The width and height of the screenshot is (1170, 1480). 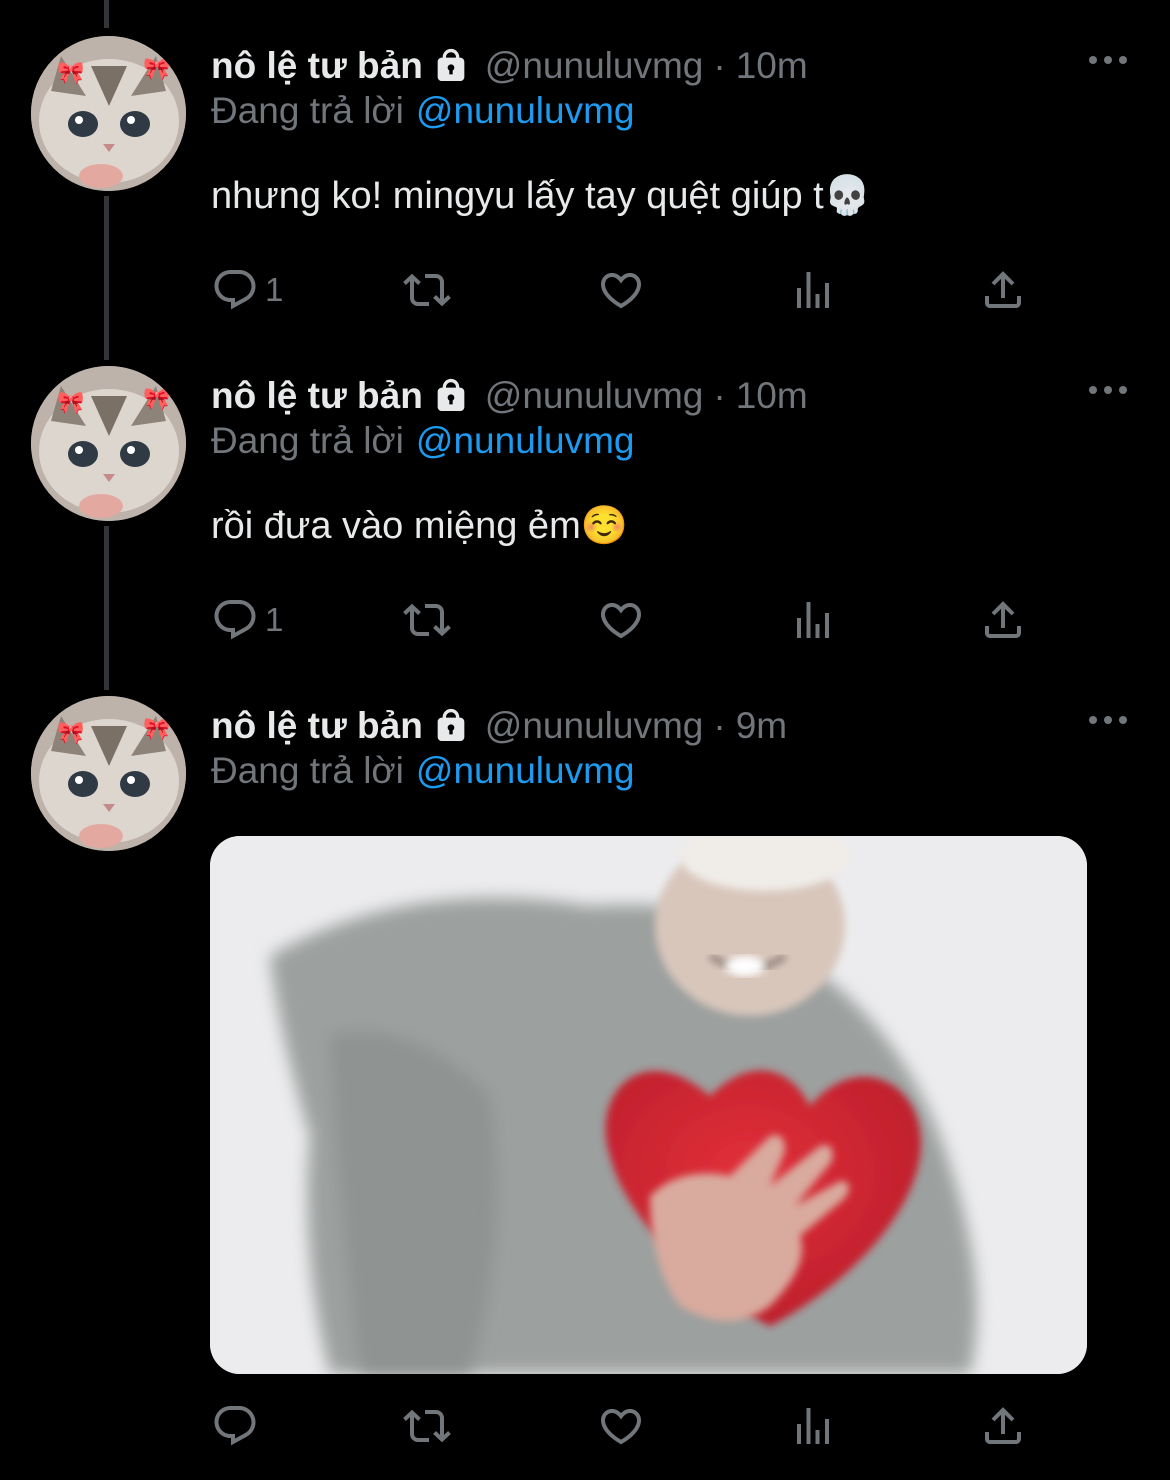 I want to click on tweet-header: nô lệ tư bản @nunuluvmg · 9m, so click(x=499, y=726).